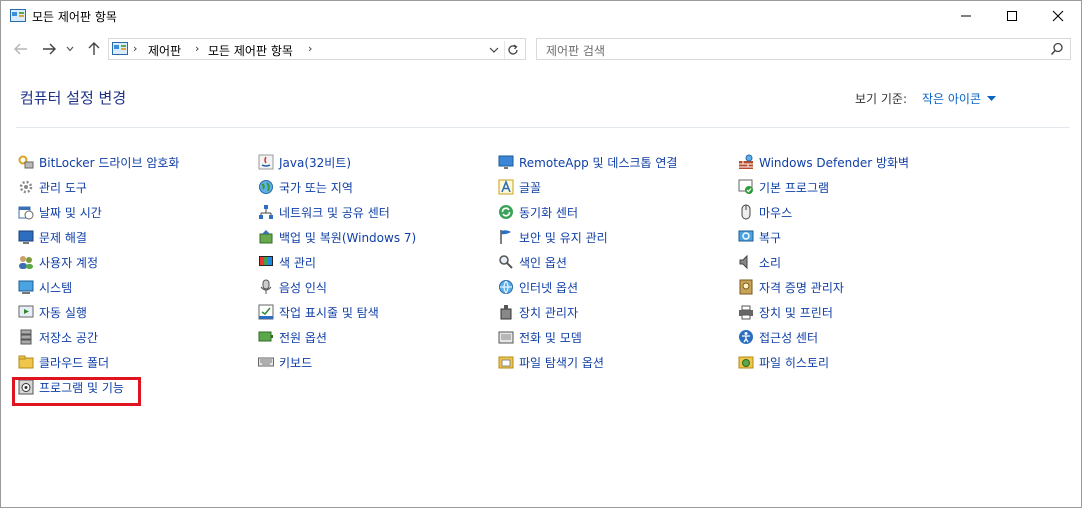 The height and width of the screenshot is (510, 1084). I want to click on refresh-icon, so click(513, 49).